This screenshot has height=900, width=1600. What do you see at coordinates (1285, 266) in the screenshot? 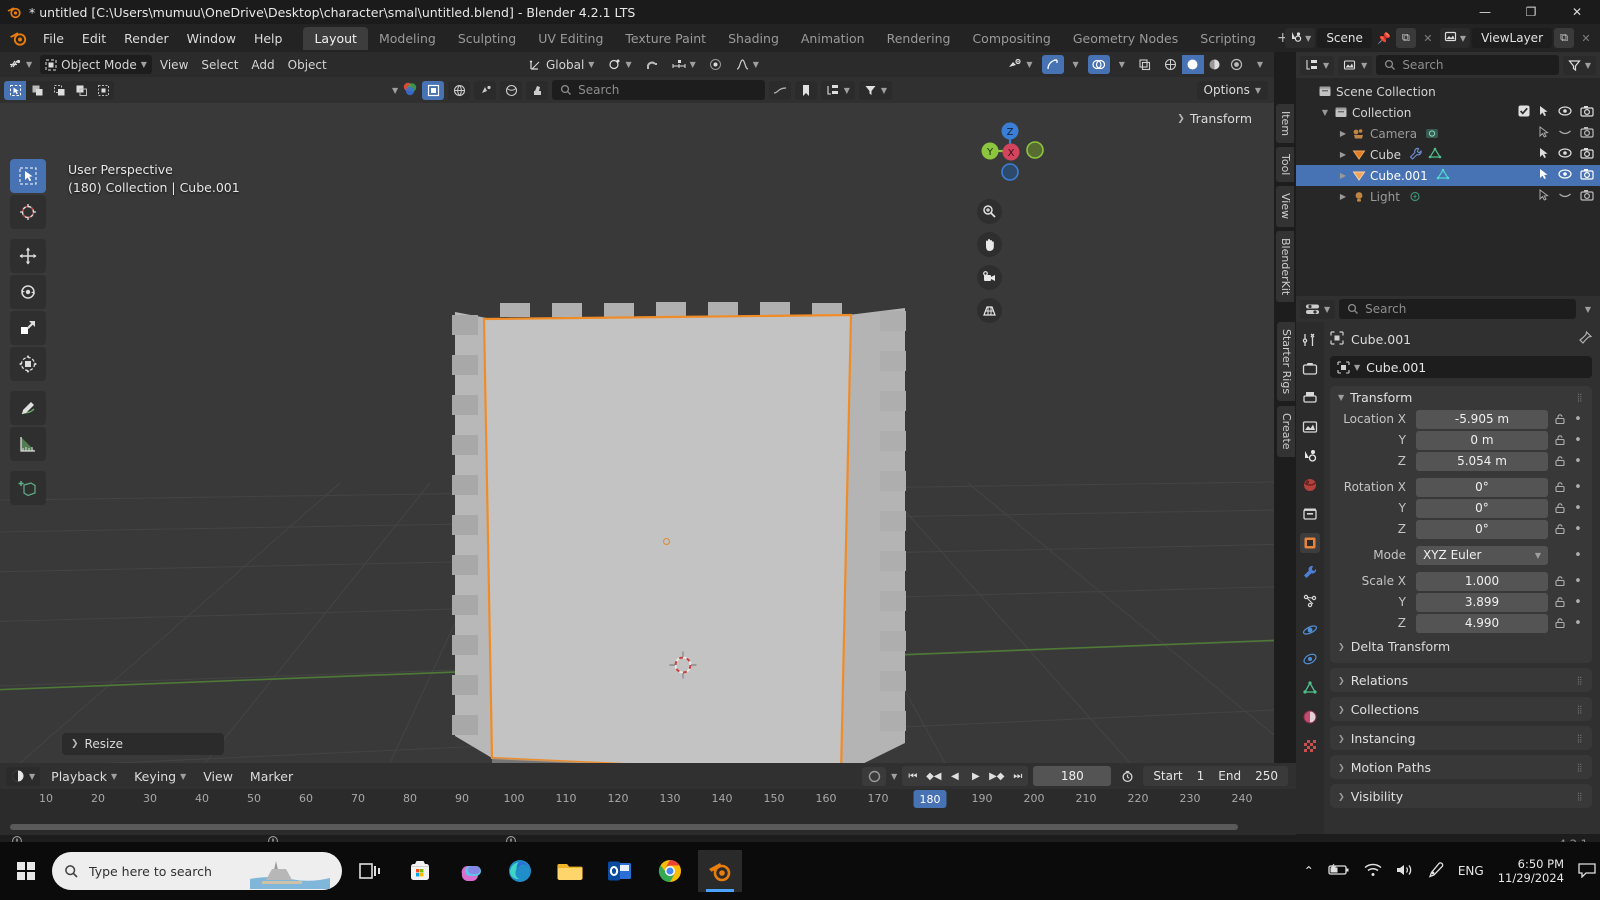
I see `region-tab-blenderkit: BlenderKit` at bounding box center [1285, 266].